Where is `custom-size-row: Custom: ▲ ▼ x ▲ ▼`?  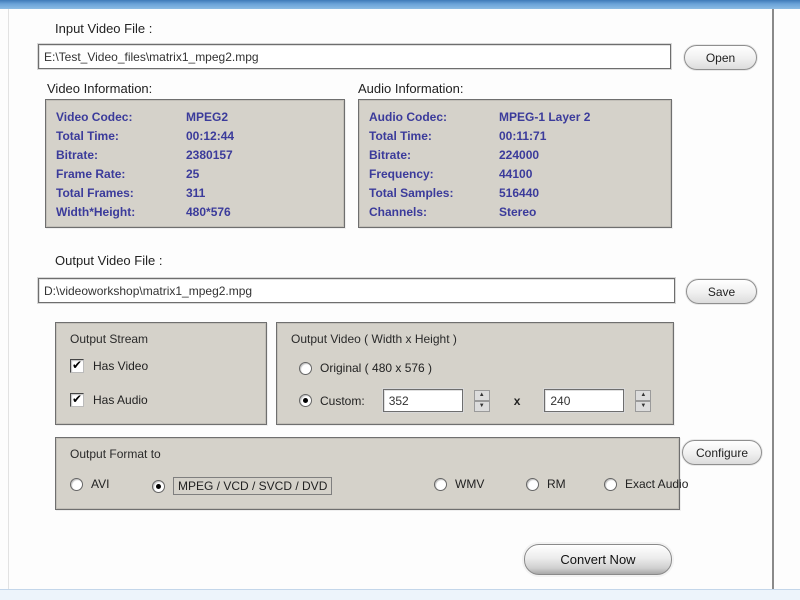 custom-size-row: Custom: ▲ ▼ x ▲ ▼ is located at coordinates (475, 400).